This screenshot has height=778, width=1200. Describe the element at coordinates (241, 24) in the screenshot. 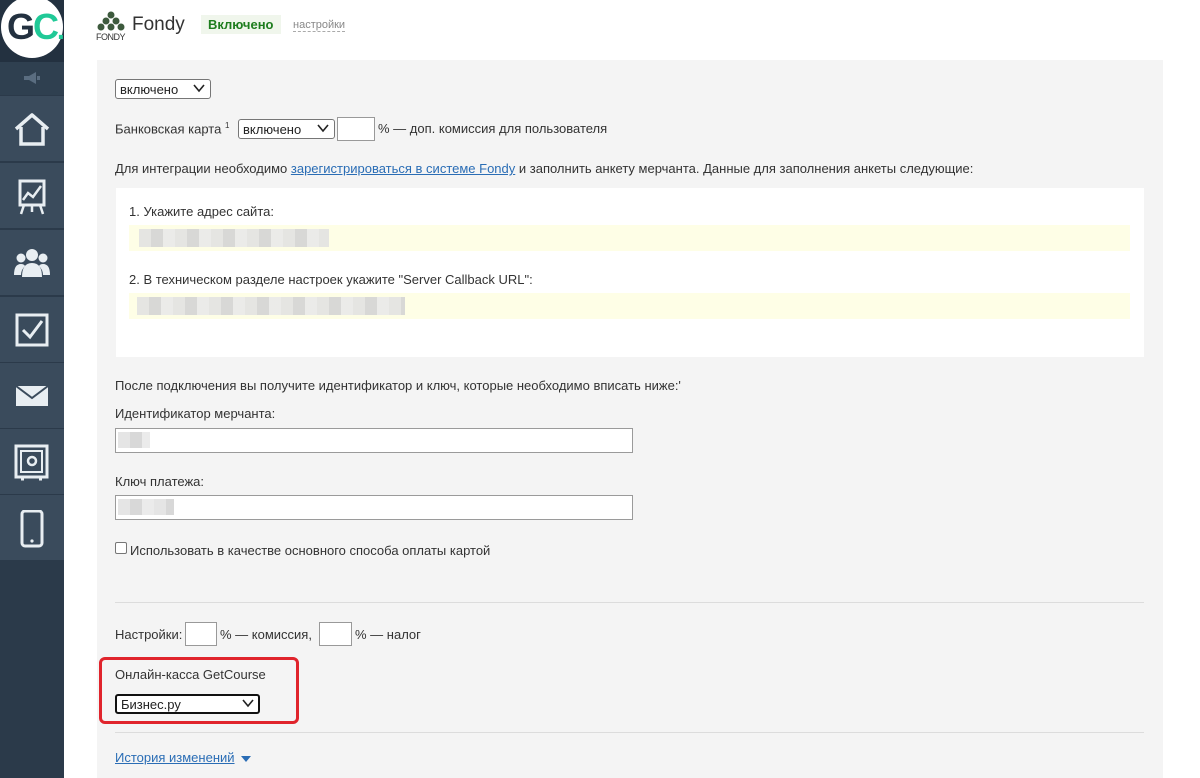

I see `status-badge: Включено` at that location.